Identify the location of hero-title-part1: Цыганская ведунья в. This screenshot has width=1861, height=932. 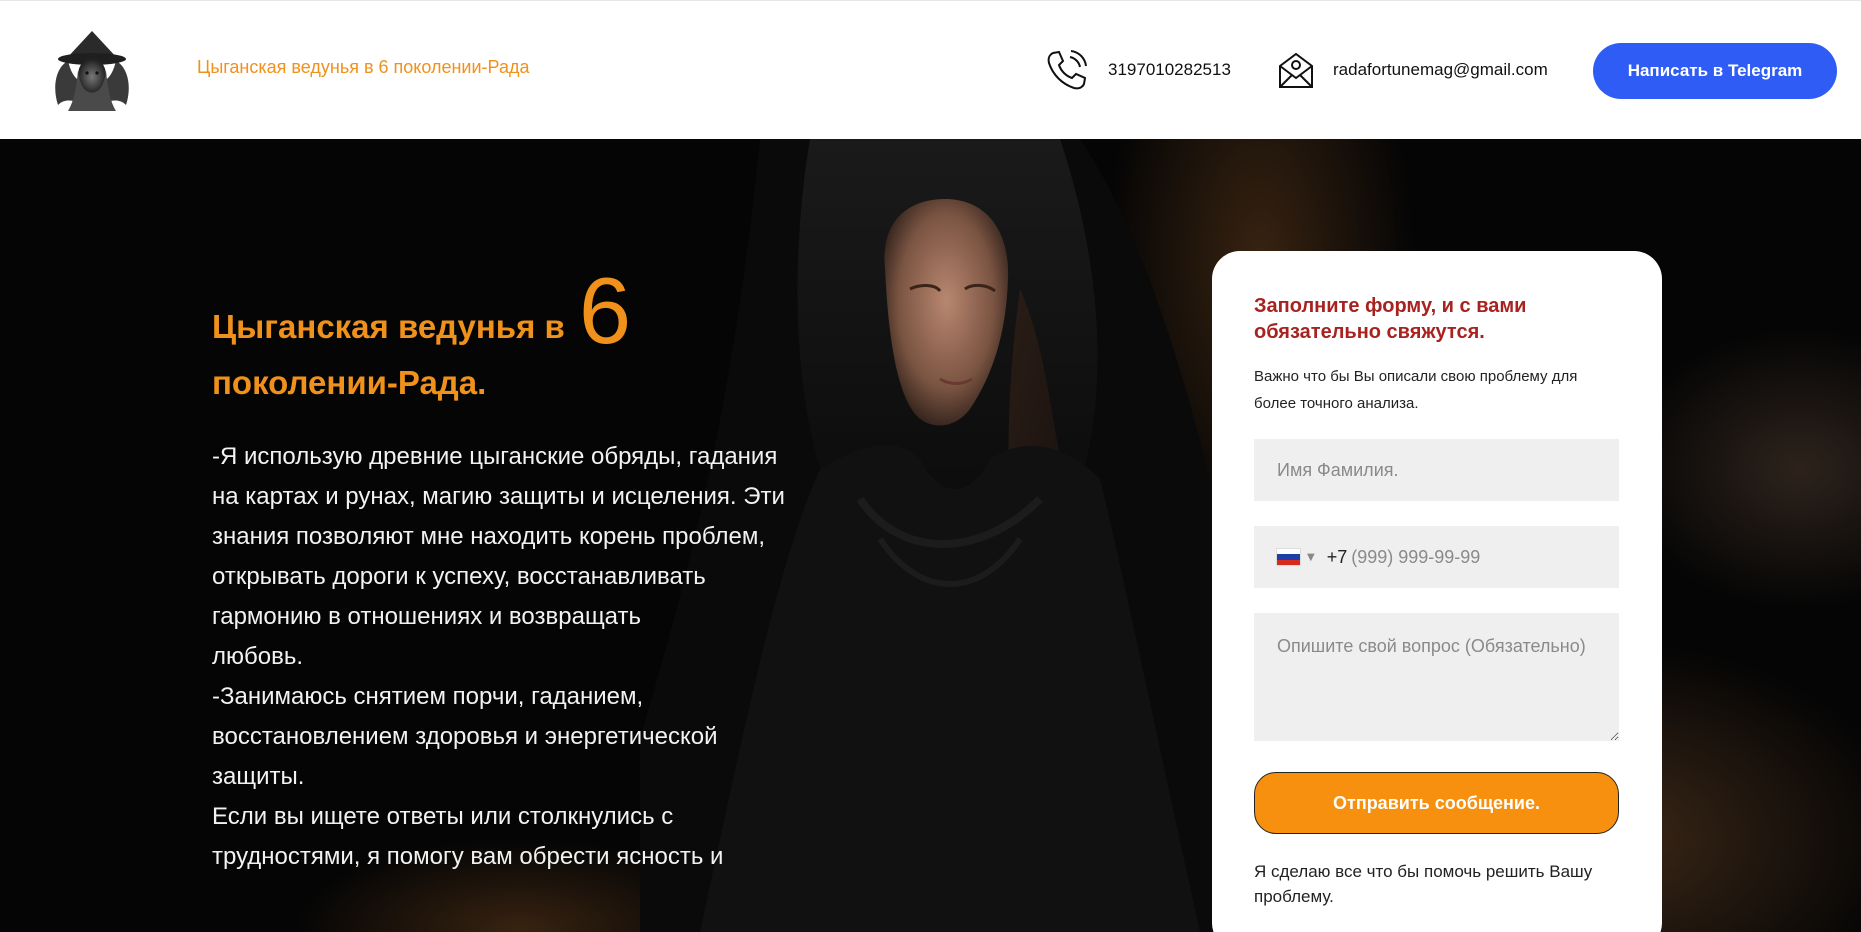
(388, 326).